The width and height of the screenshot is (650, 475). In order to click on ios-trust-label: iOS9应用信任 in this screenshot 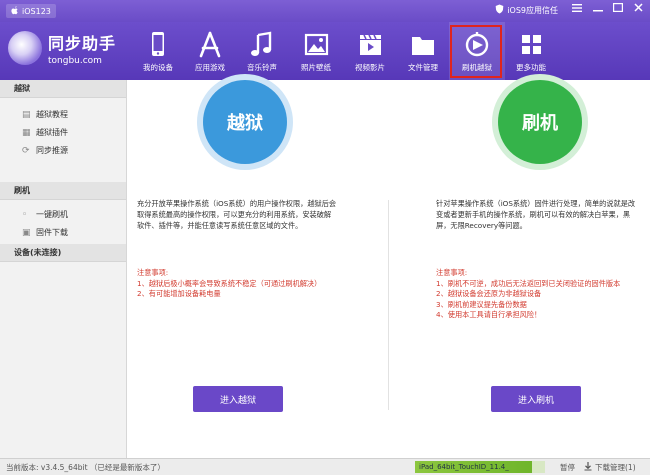, I will do `click(532, 10)`.